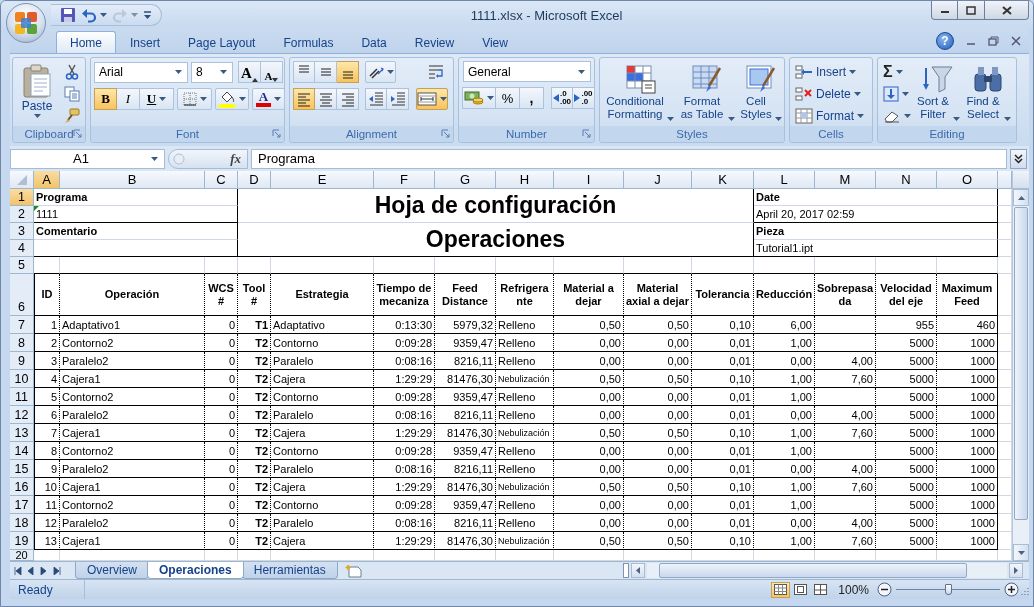 This screenshot has height=607, width=1034. Describe the element at coordinates (639, 94) in the screenshot. I see `conditional-formatting-button: Conditional Formatting` at that location.